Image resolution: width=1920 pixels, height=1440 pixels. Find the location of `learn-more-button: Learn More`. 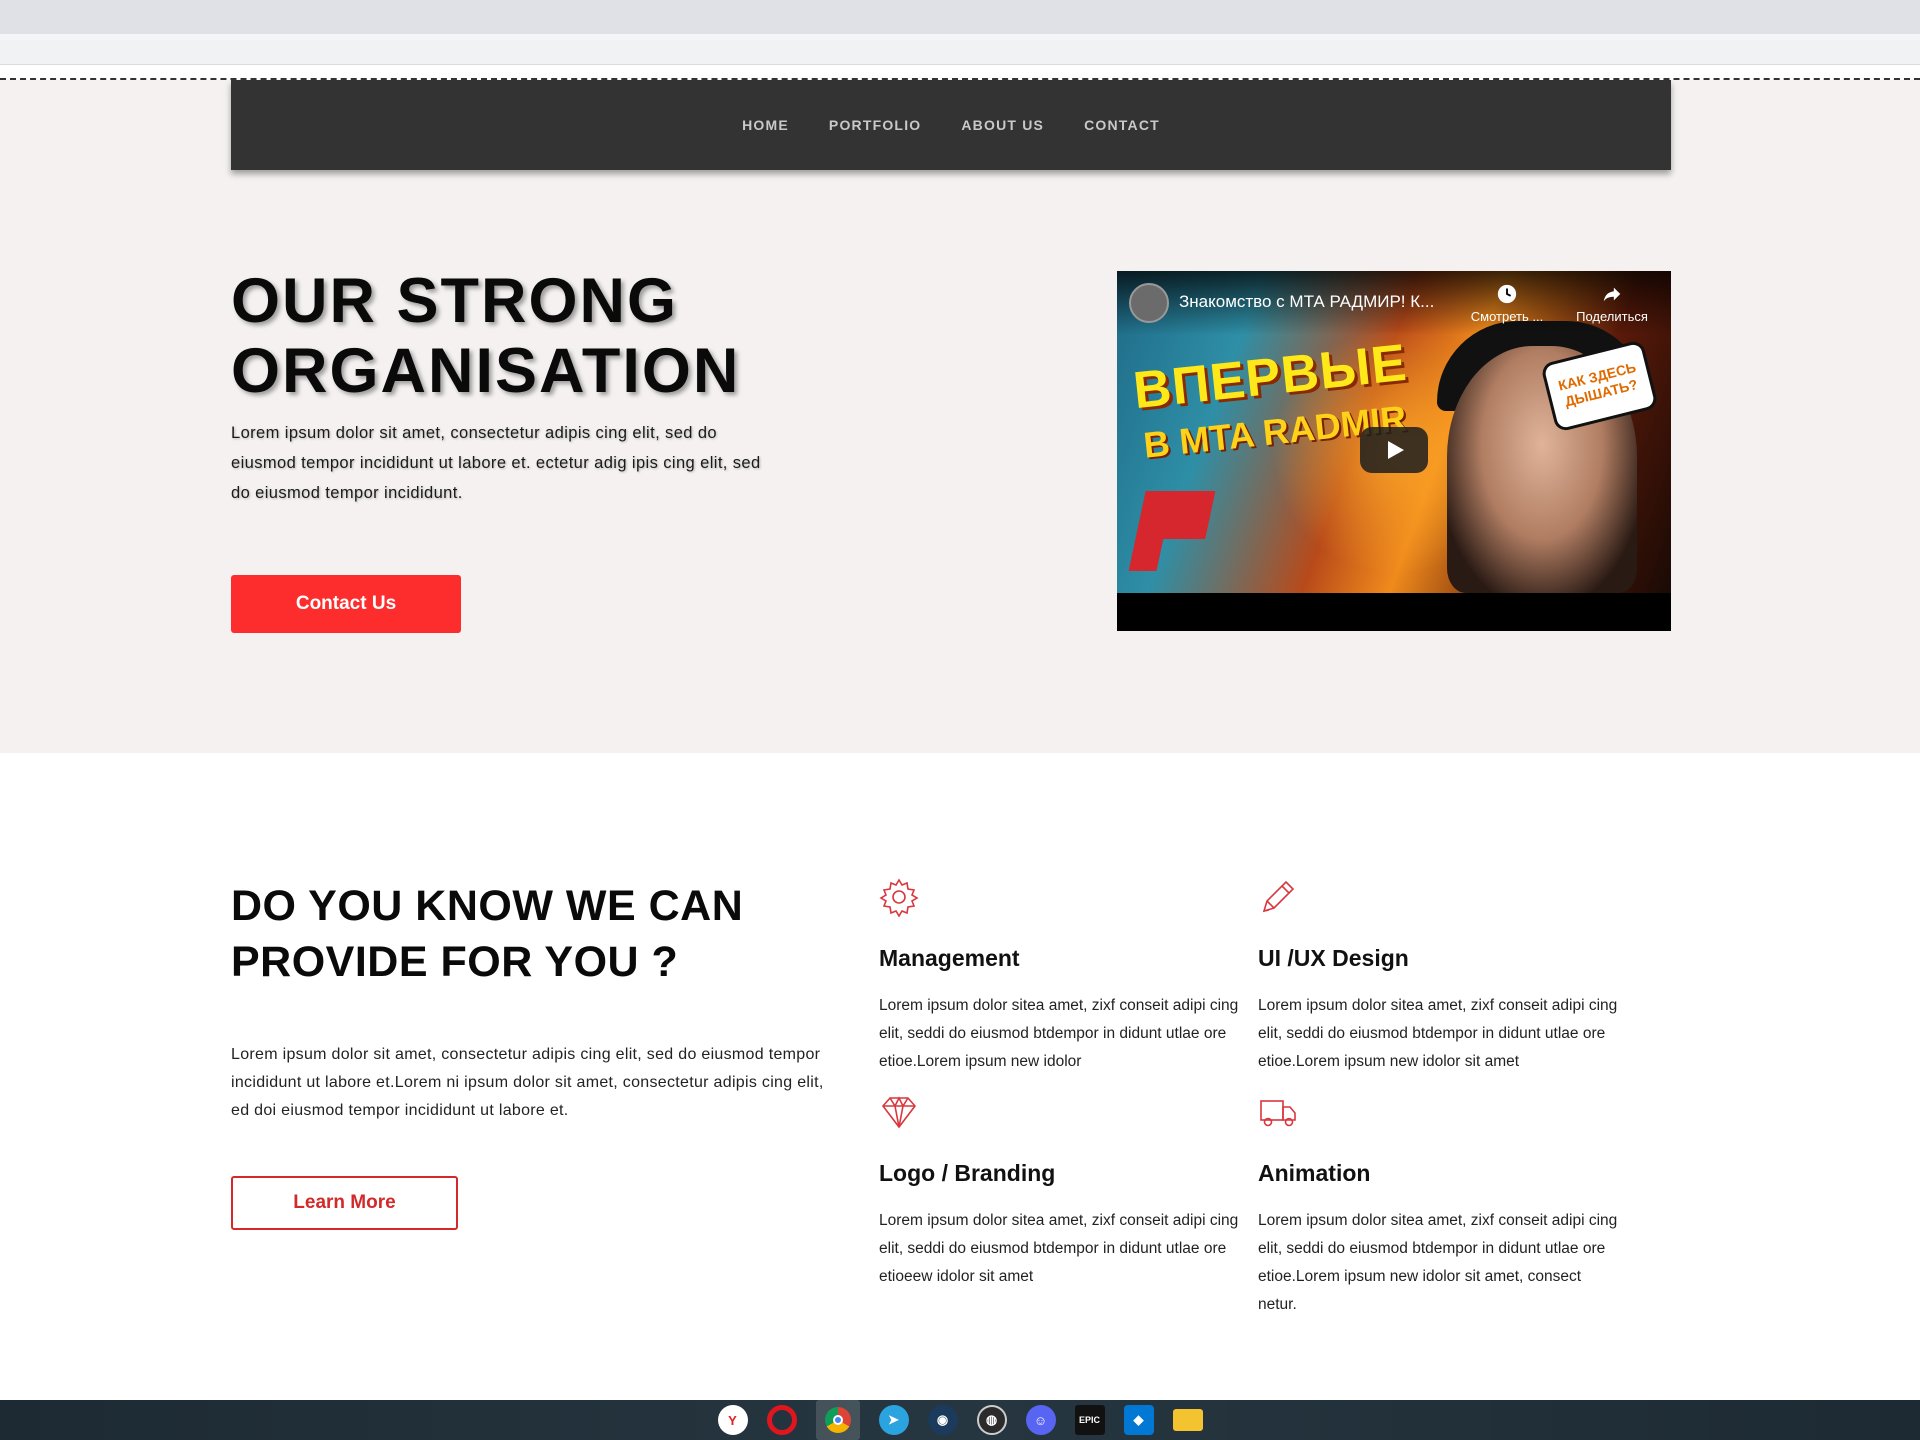

learn-more-button: Learn More is located at coordinates (344, 1203).